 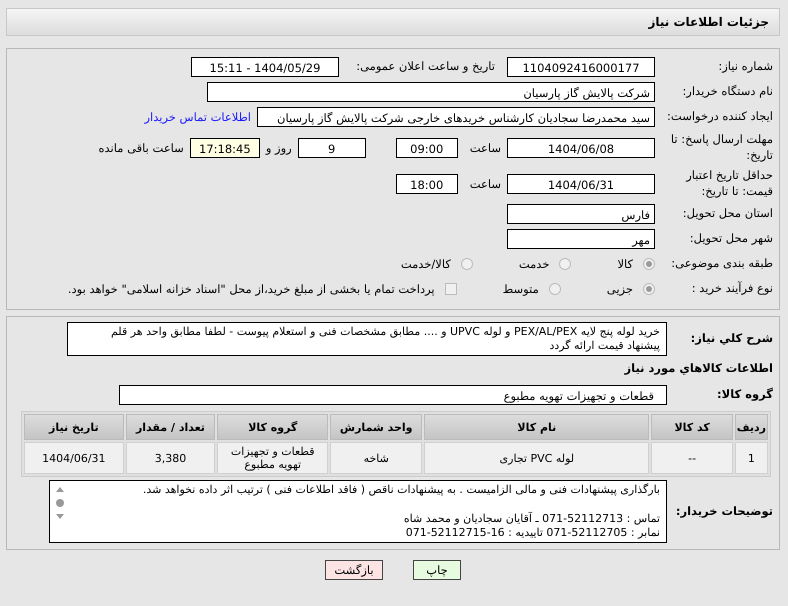 What do you see at coordinates (141, 147) in the screenshot?
I see `remaining-label: ساعت باقی مانده` at bounding box center [141, 147].